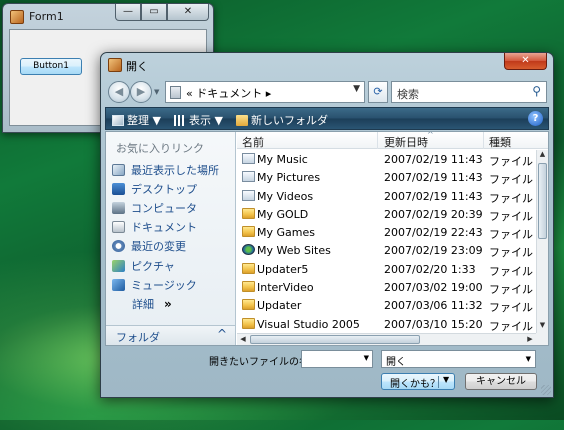 This screenshot has width=564, height=430. Describe the element at coordinates (536, 91) in the screenshot. I see `search-icon: ⚲` at that location.